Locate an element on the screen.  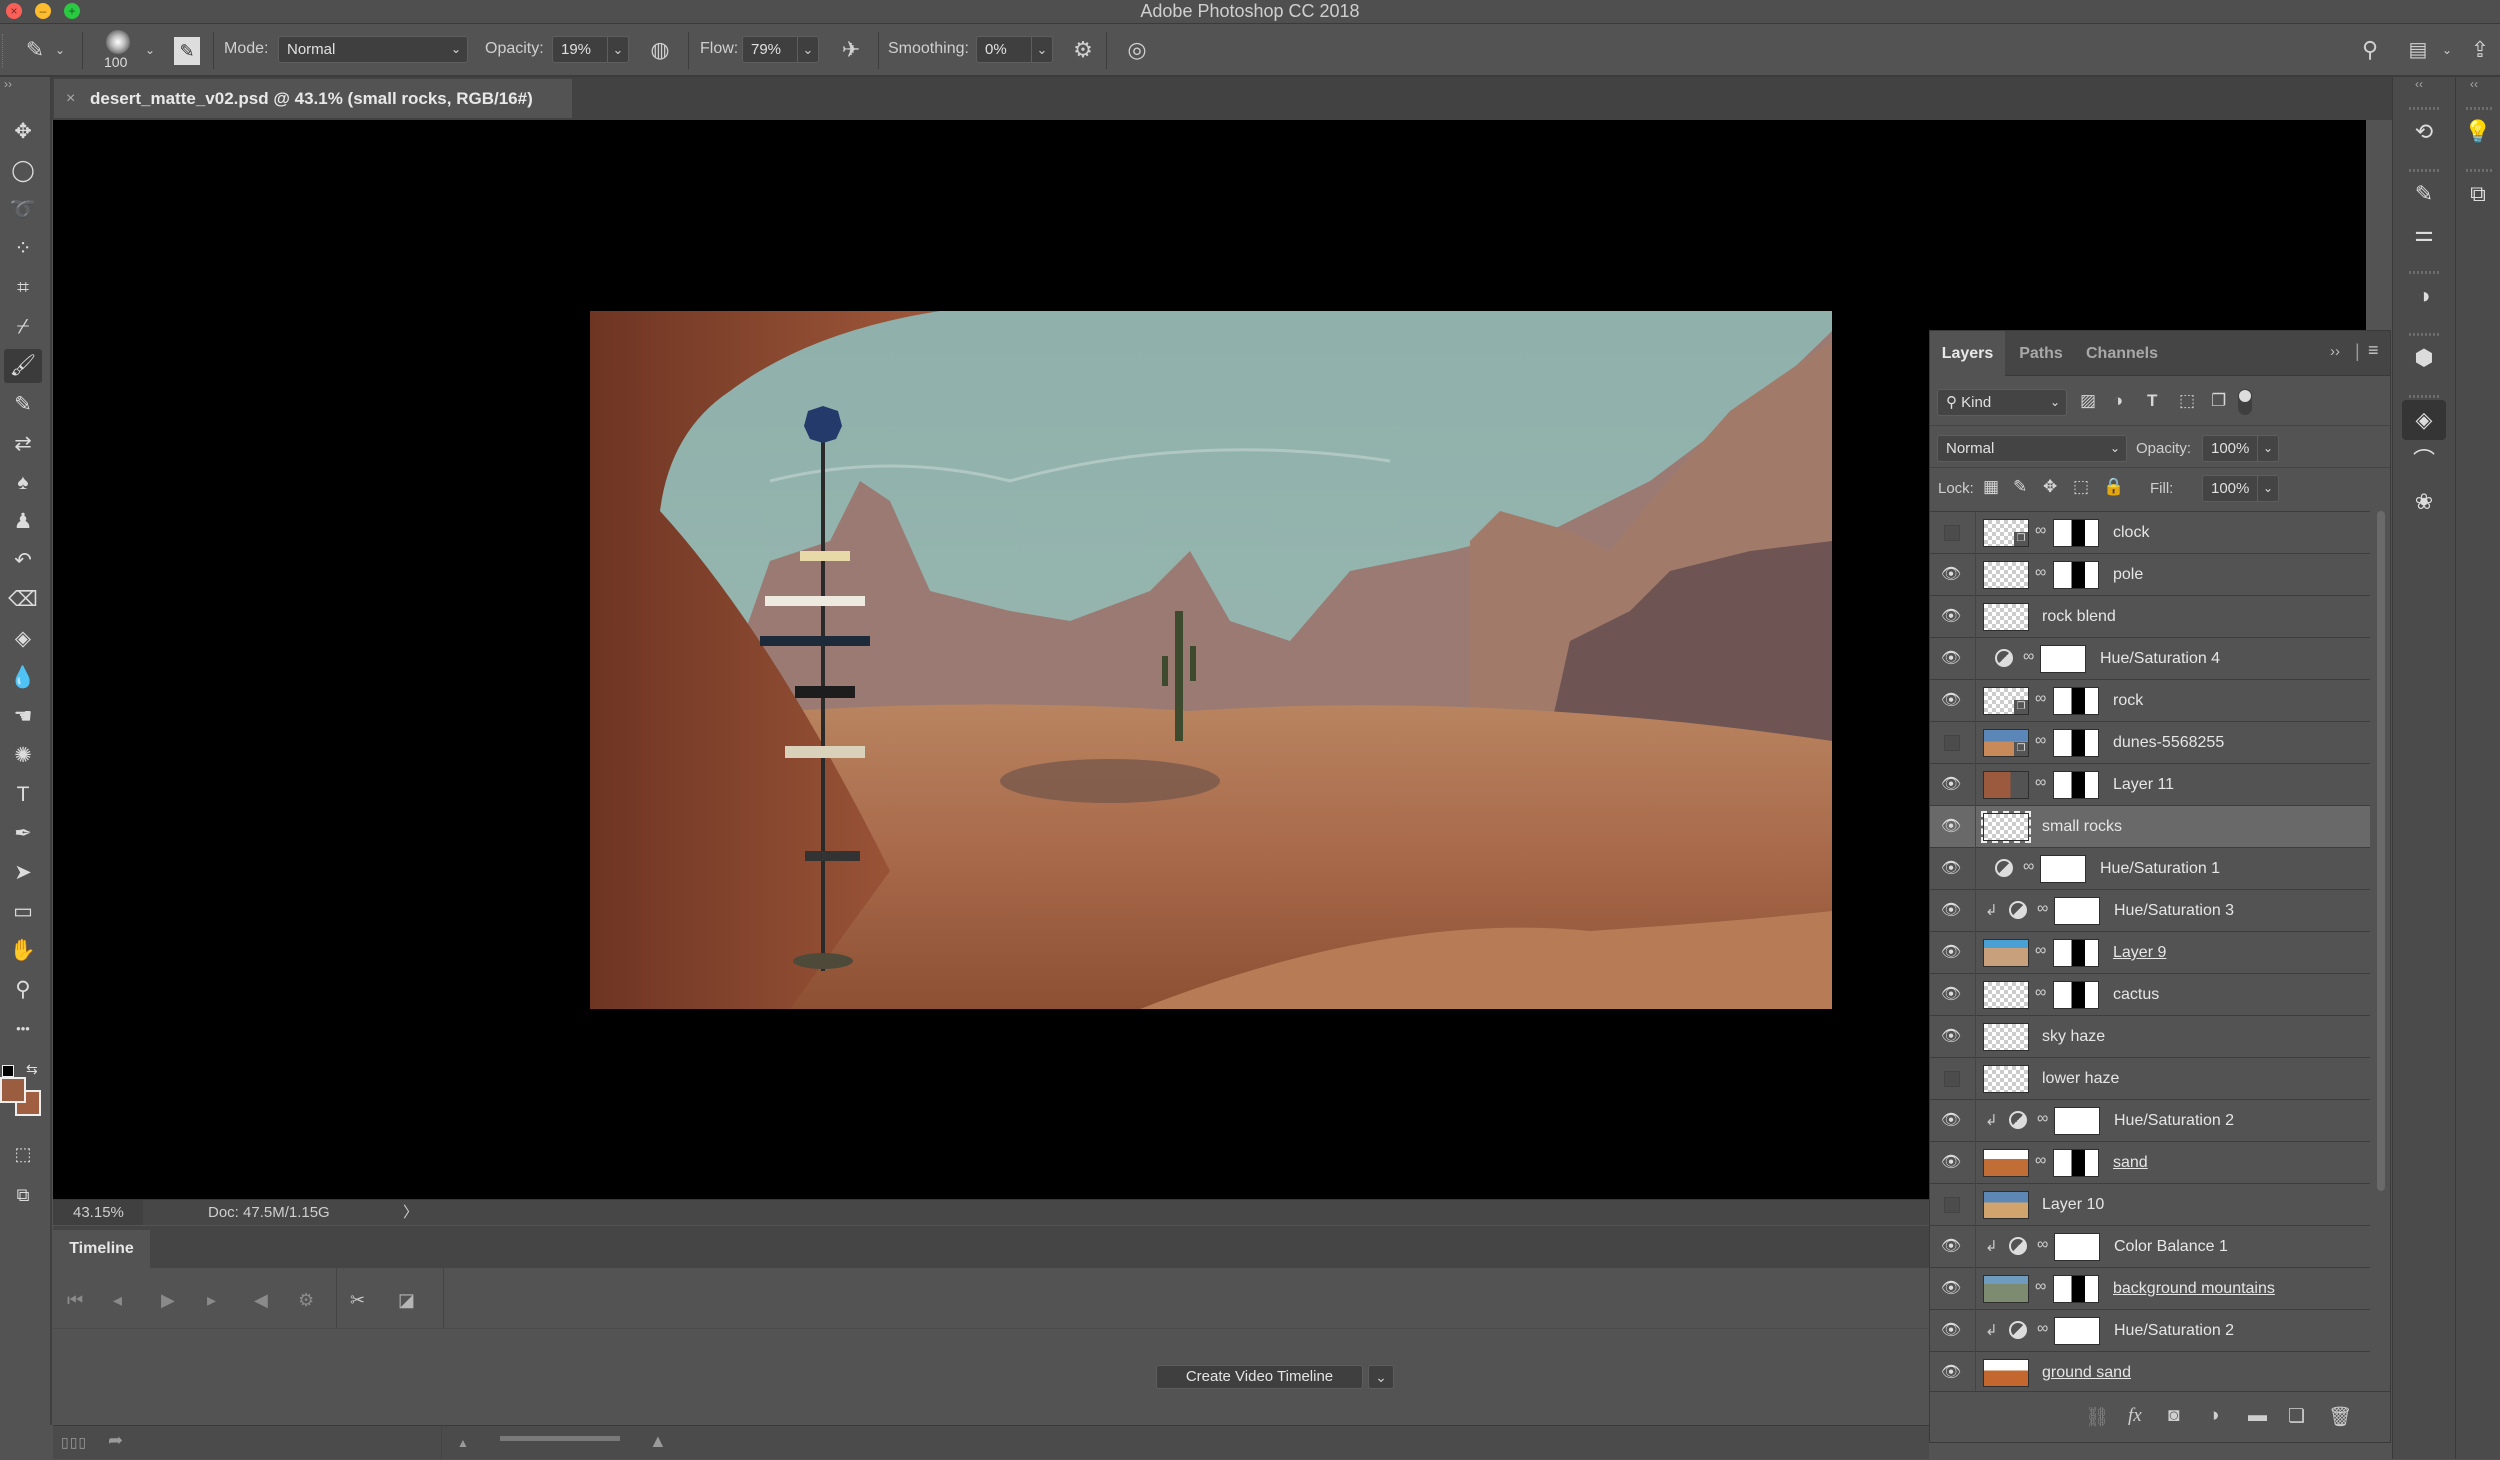
channels-icon: ❀ is located at coordinates (2424, 502).